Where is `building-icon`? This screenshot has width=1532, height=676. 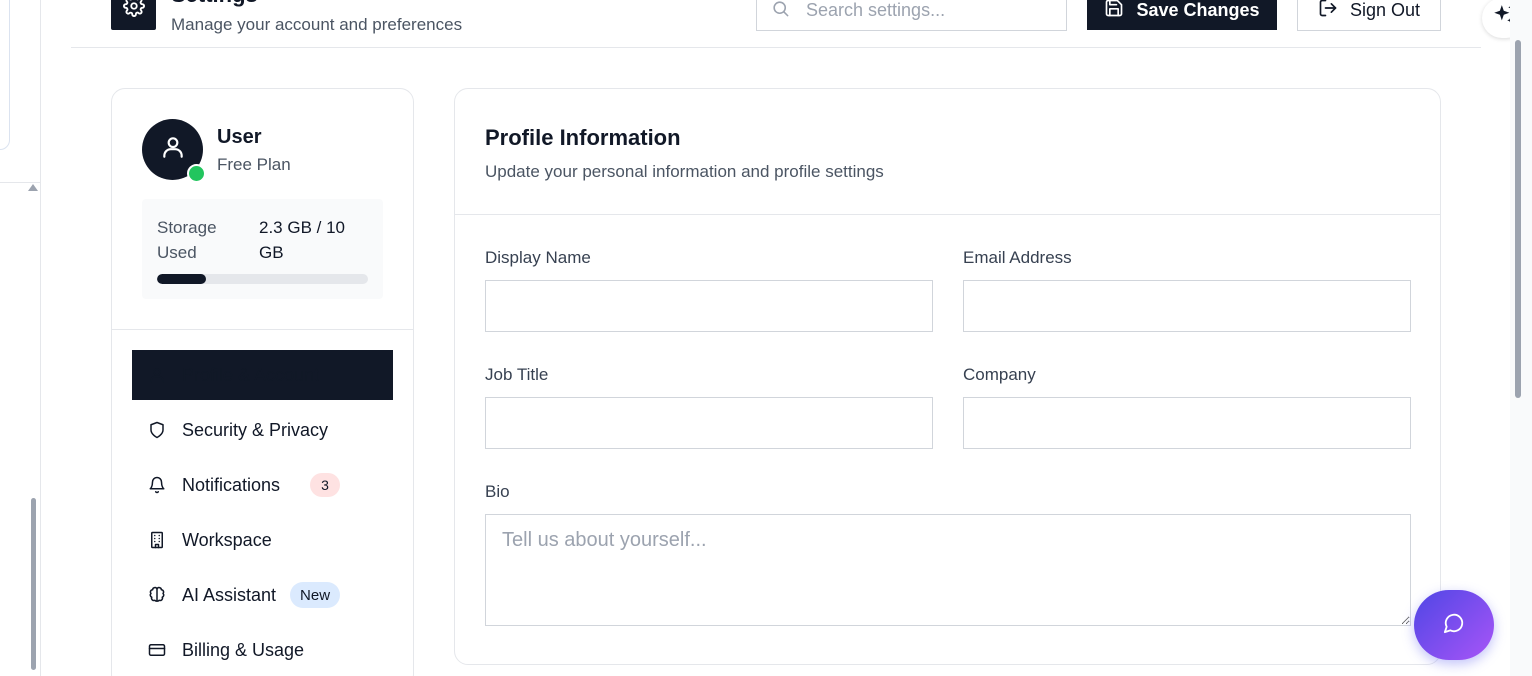
building-icon is located at coordinates (157, 540).